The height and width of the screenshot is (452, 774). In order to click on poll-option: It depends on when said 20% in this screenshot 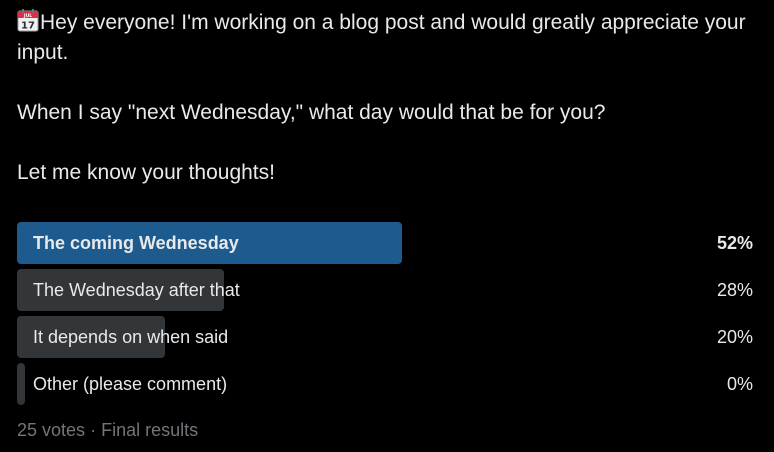, I will do `click(387, 337)`.